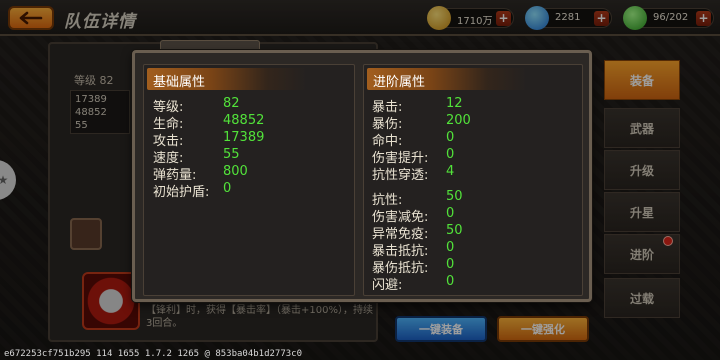 The width and height of the screenshot is (720, 360). I want to click on stat-label: 初始护盾:, so click(181, 192).